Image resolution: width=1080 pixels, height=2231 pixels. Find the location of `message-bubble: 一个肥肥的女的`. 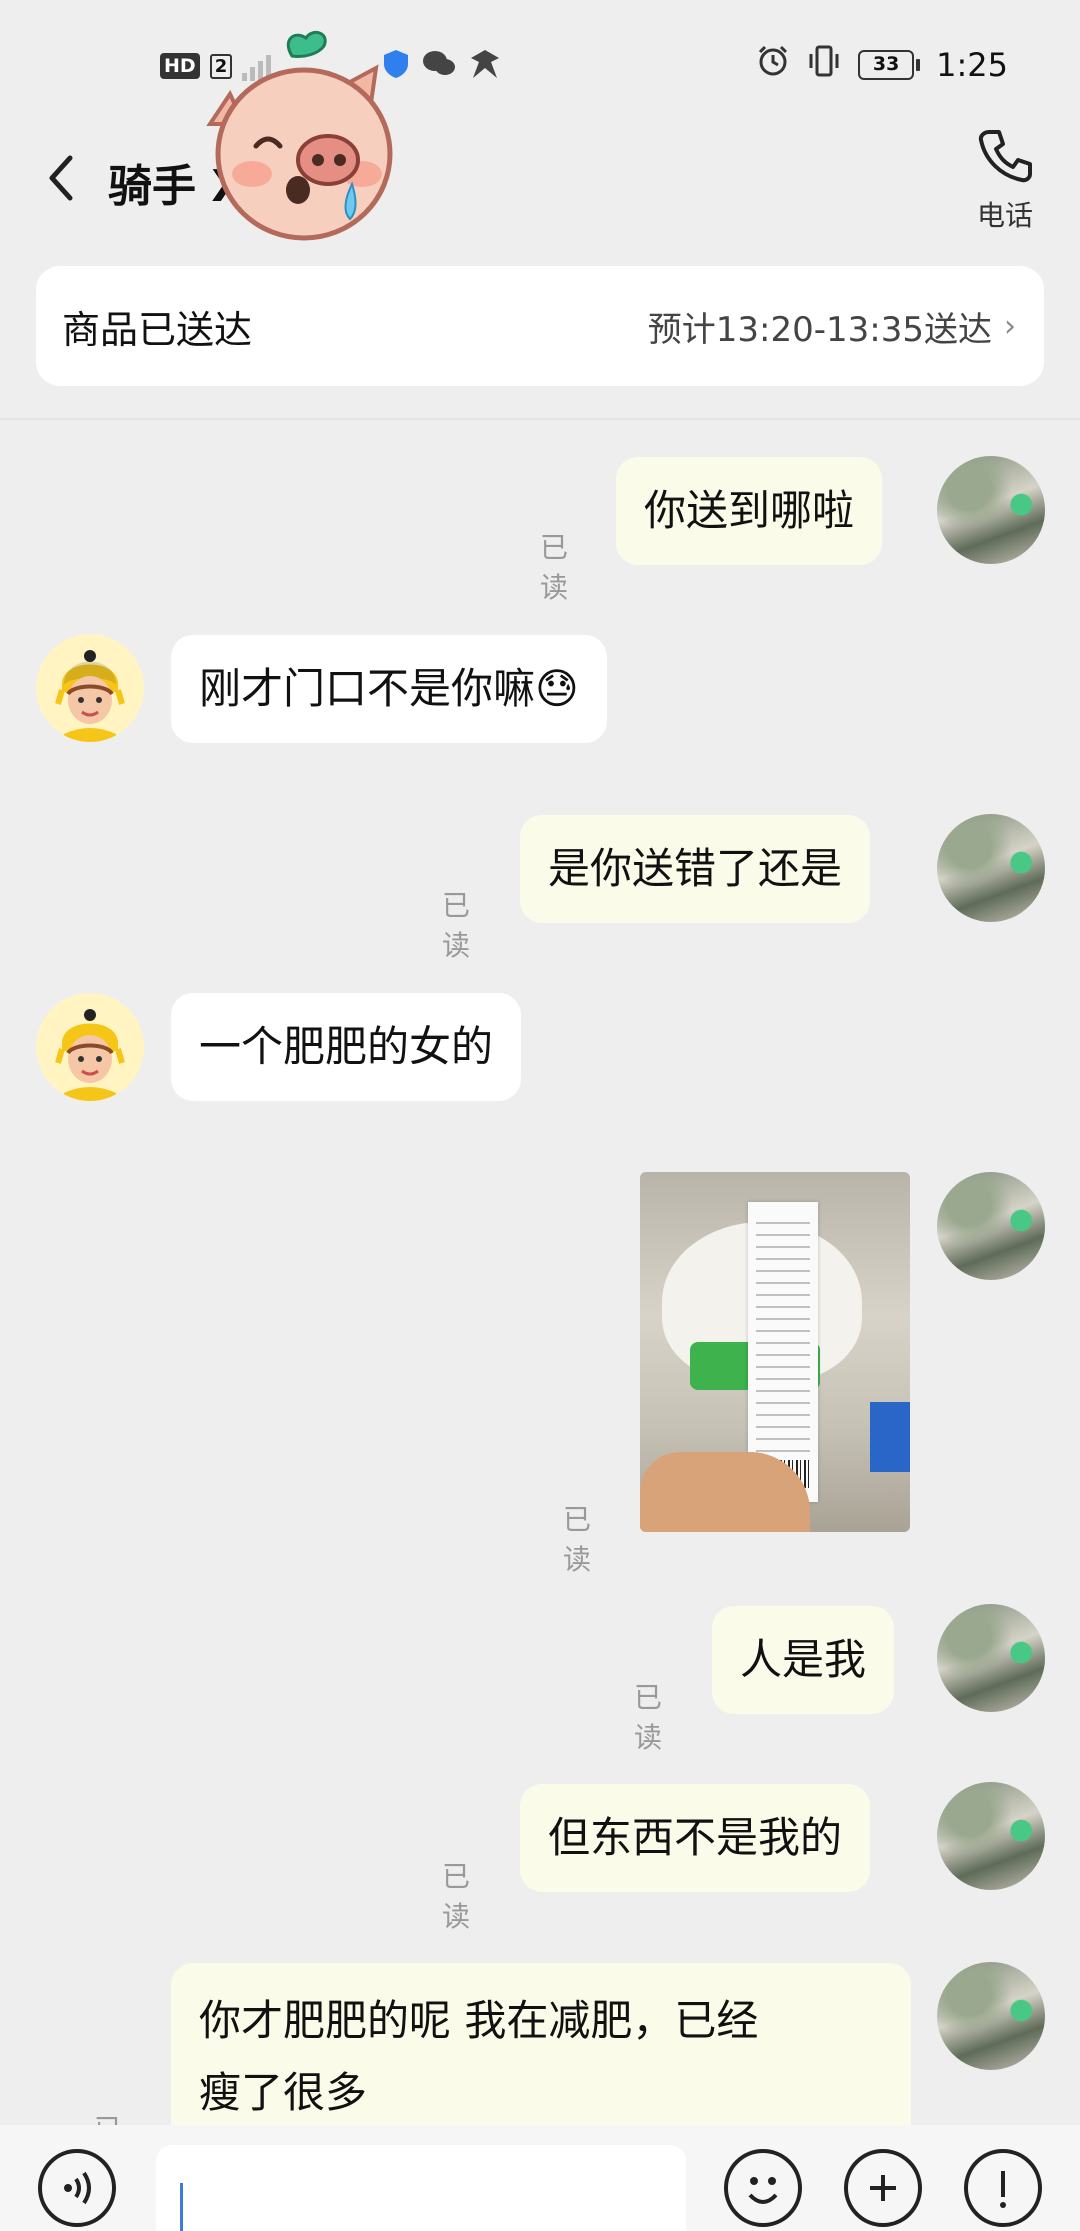

message-bubble: 一个肥肥的女的 is located at coordinates (346, 1047).